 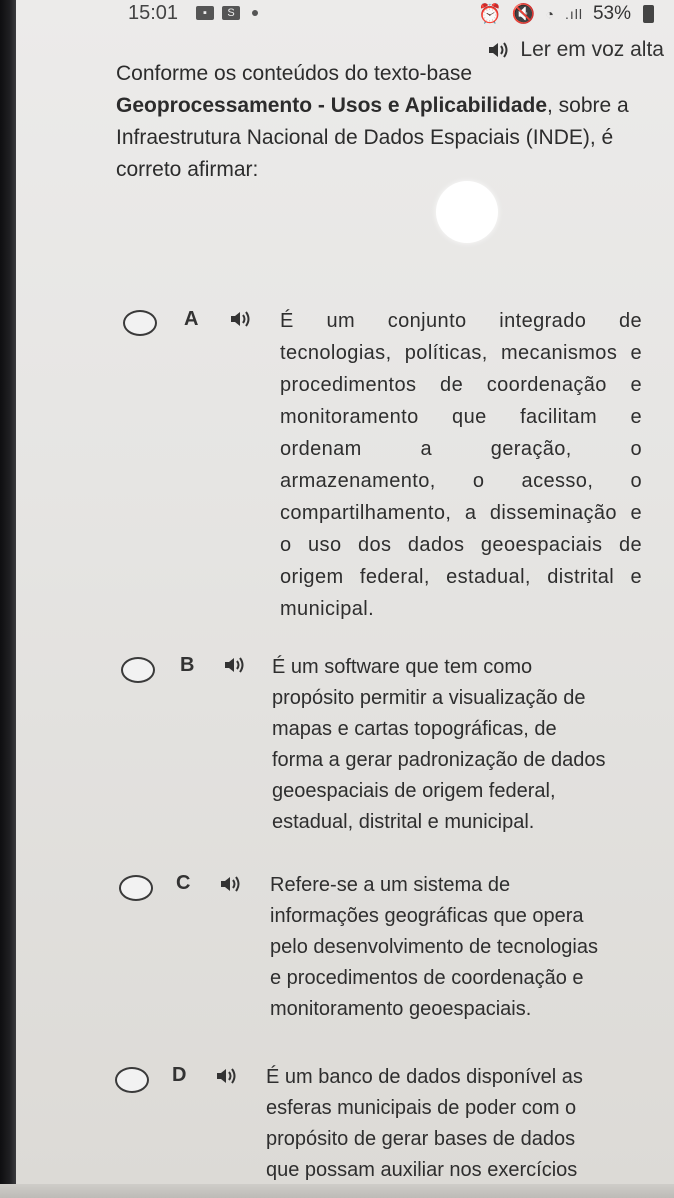 I want to click on option-b-line: geoespaciais de origem federal,, so click(x=414, y=791).